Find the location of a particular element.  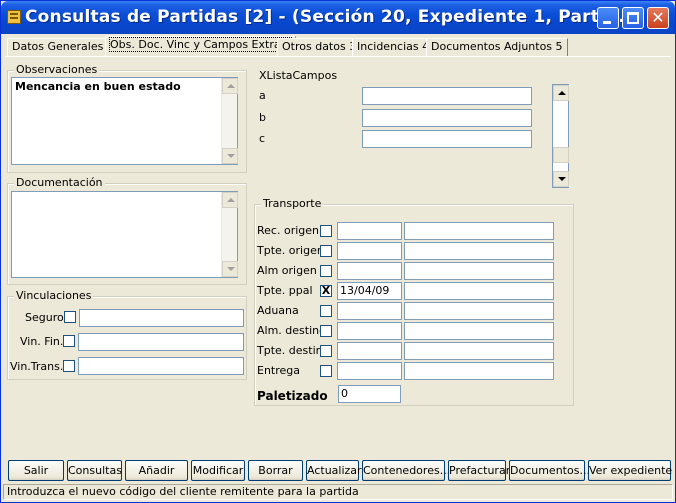

prefacturar-button: Prefacturar is located at coordinates (479, 470).